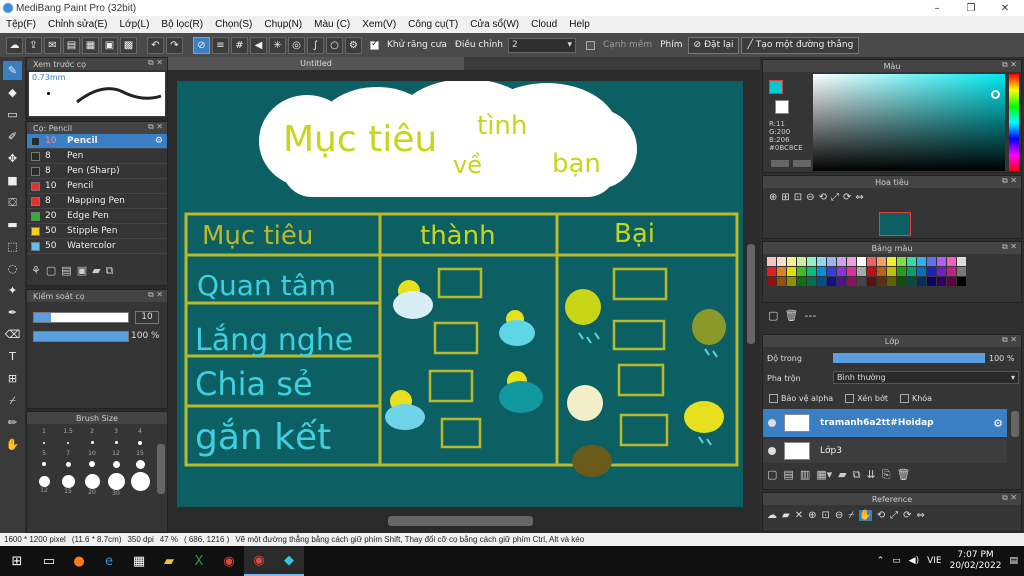 Image resolution: width=1024 pixels, height=576 pixels. Describe the element at coordinates (976, 561) in the screenshot. I see `system-clock: 7:07 PM 20/02/2022` at that location.